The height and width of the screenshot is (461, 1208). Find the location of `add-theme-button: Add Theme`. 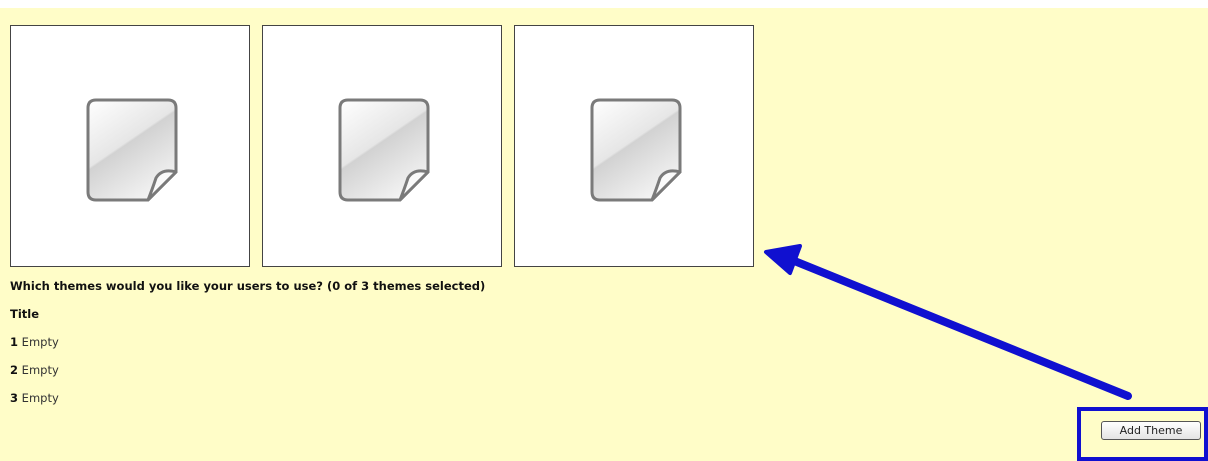

add-theme-button: Add Theme is located at coordinates (1151, 430).